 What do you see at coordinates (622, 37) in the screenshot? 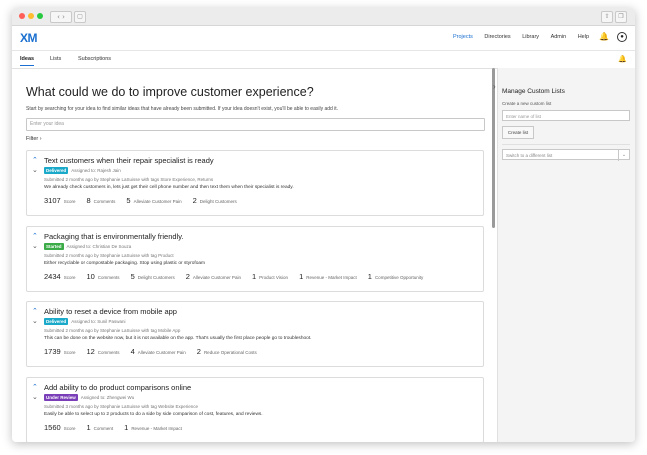
I see `user-account-icon: ●` at bounding box center [622, 37].